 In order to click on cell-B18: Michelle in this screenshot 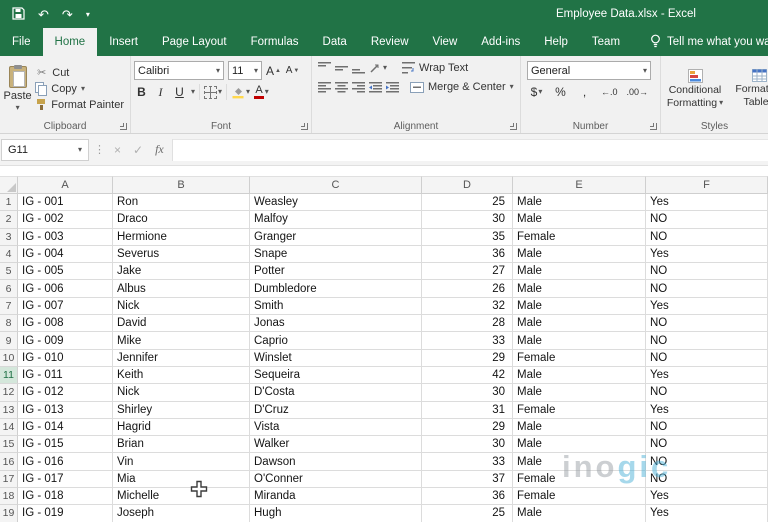, I will do `click(181, 497)`.